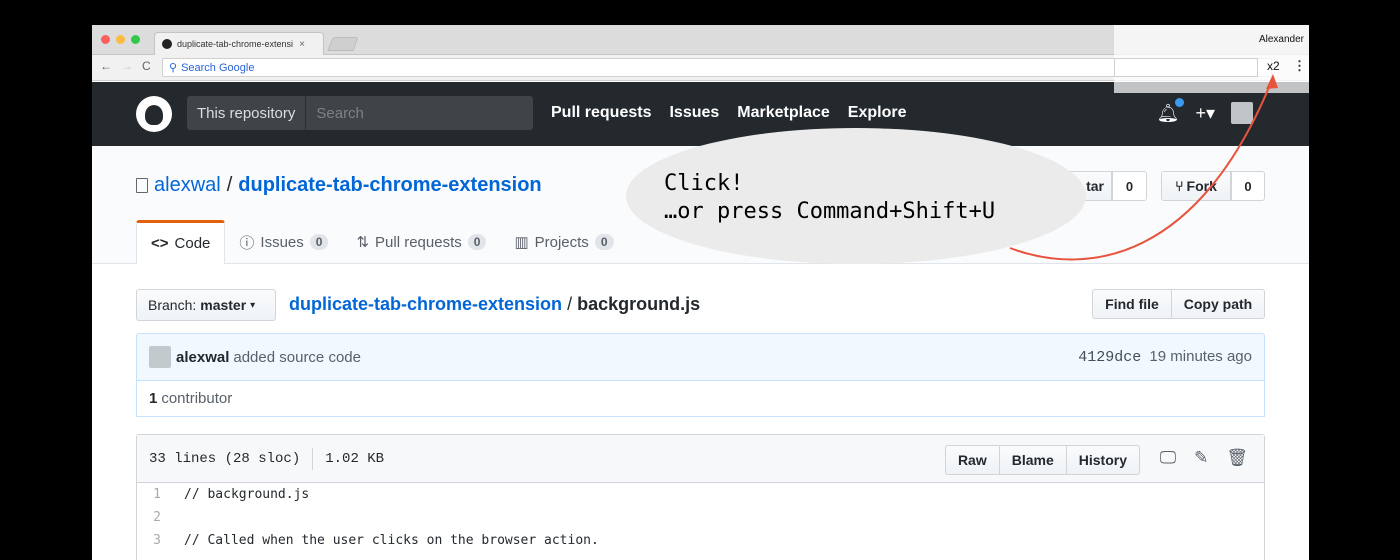 The image size is (1400, 560). I want to click on callout-arrow-path, so click(1141, 170).